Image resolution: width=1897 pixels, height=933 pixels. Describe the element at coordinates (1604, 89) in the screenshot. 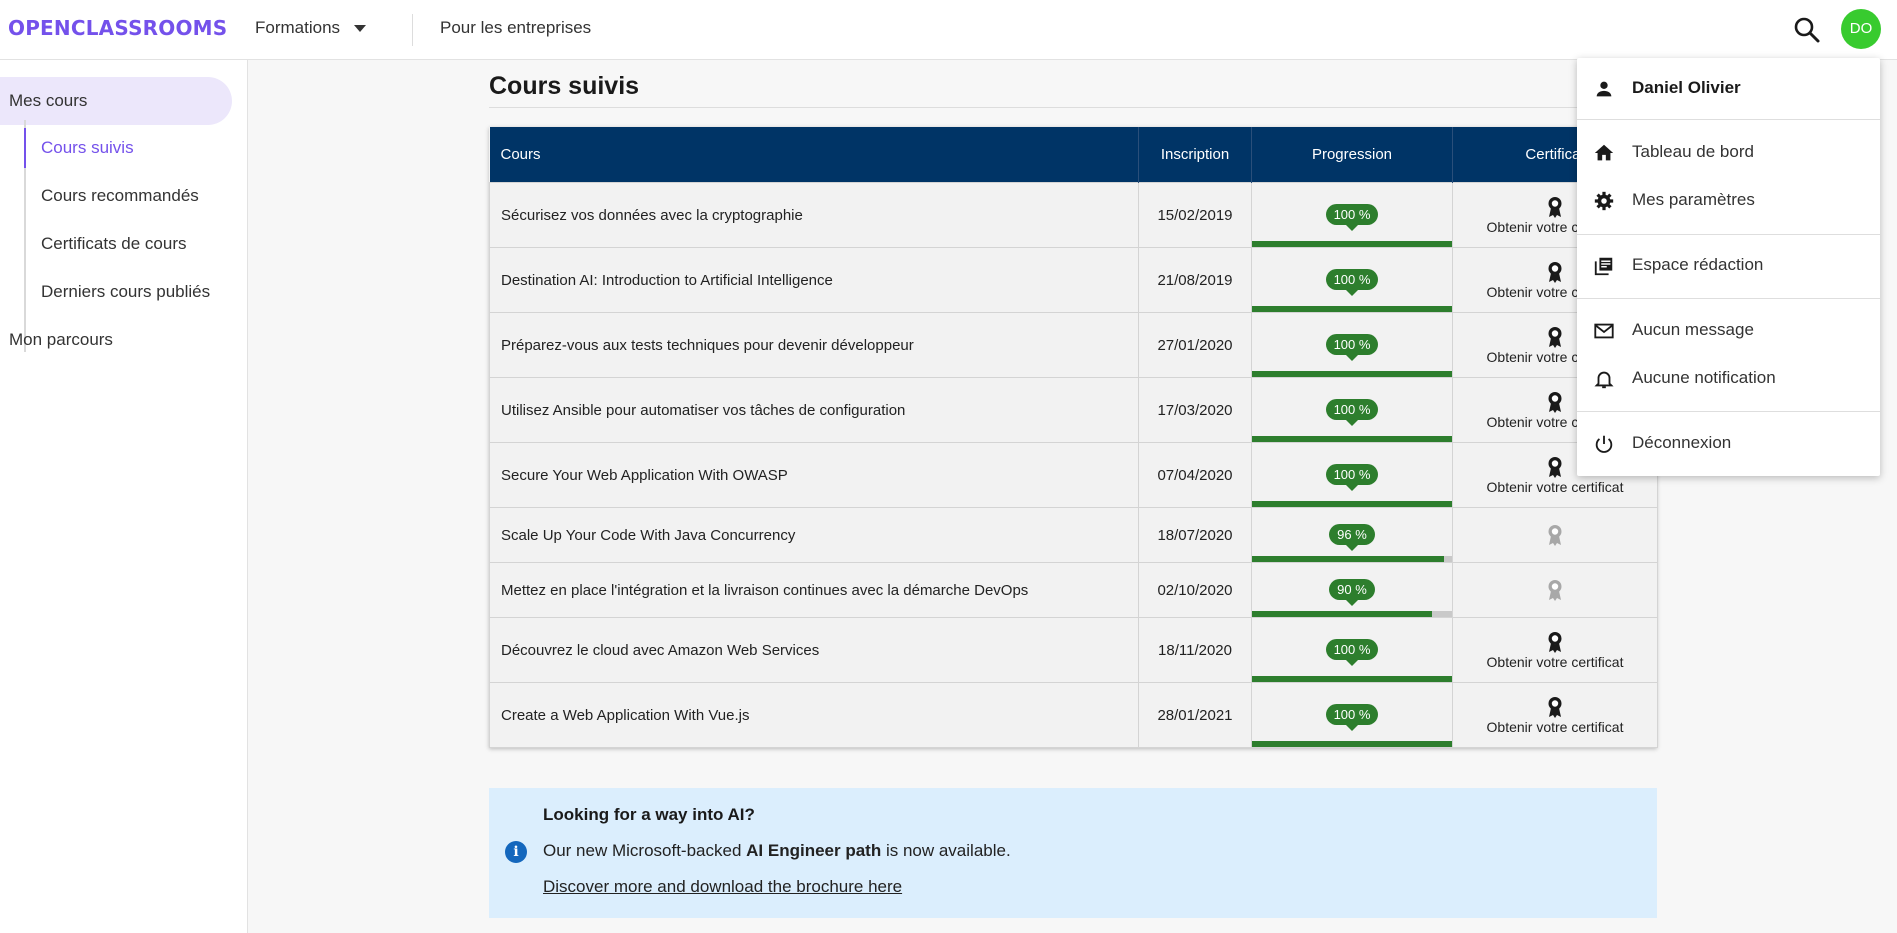

I see `person-icon` at that location.